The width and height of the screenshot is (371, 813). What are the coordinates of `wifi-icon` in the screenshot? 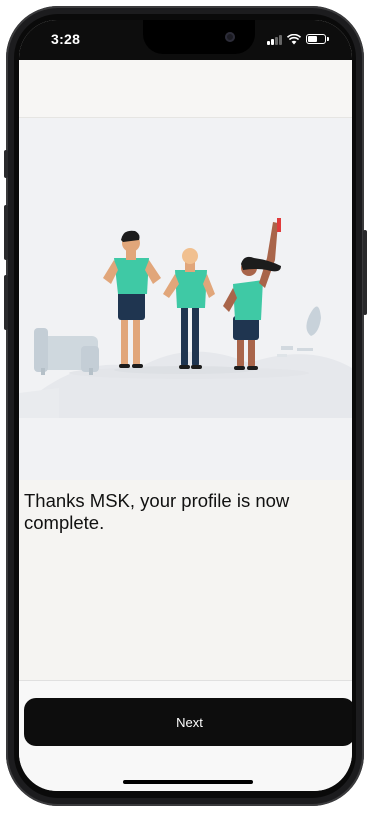 It's located at (294, 38).